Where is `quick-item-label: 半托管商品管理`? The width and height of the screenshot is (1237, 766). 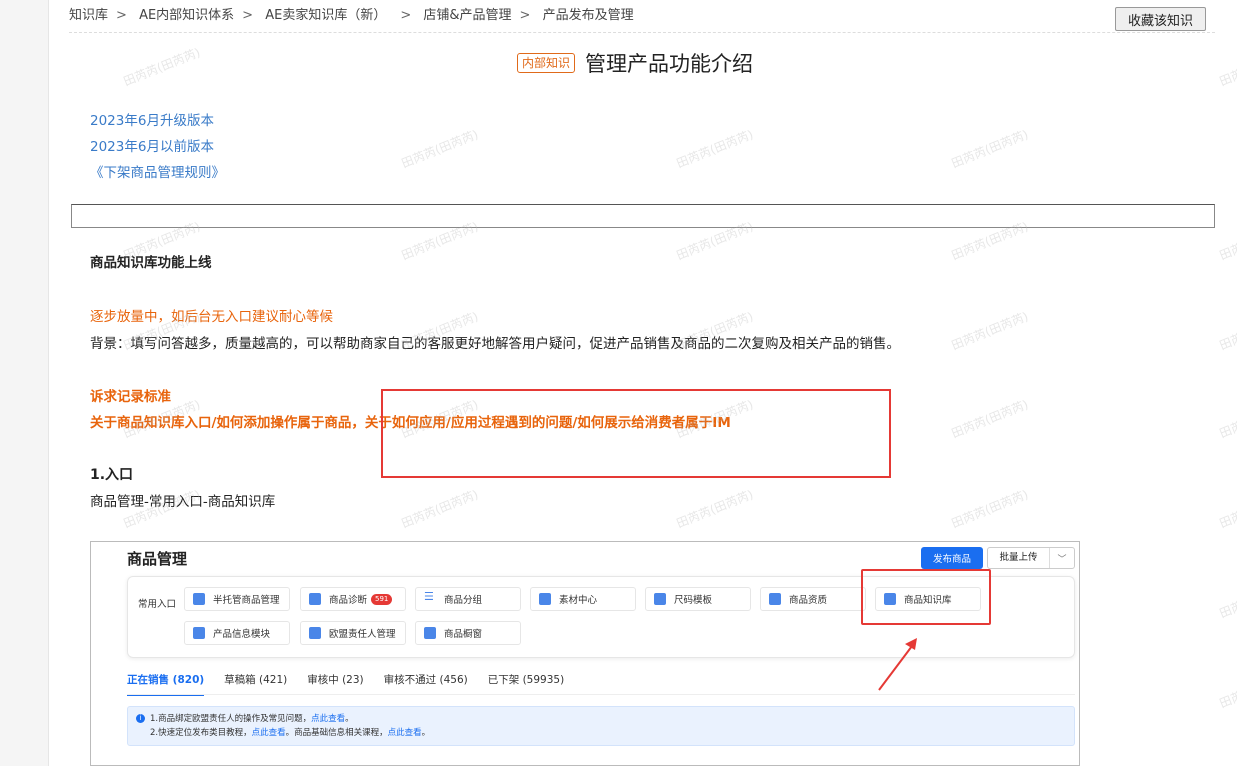
quick-item-label: 半托管商品管理 is located at coordinates (246, 600).